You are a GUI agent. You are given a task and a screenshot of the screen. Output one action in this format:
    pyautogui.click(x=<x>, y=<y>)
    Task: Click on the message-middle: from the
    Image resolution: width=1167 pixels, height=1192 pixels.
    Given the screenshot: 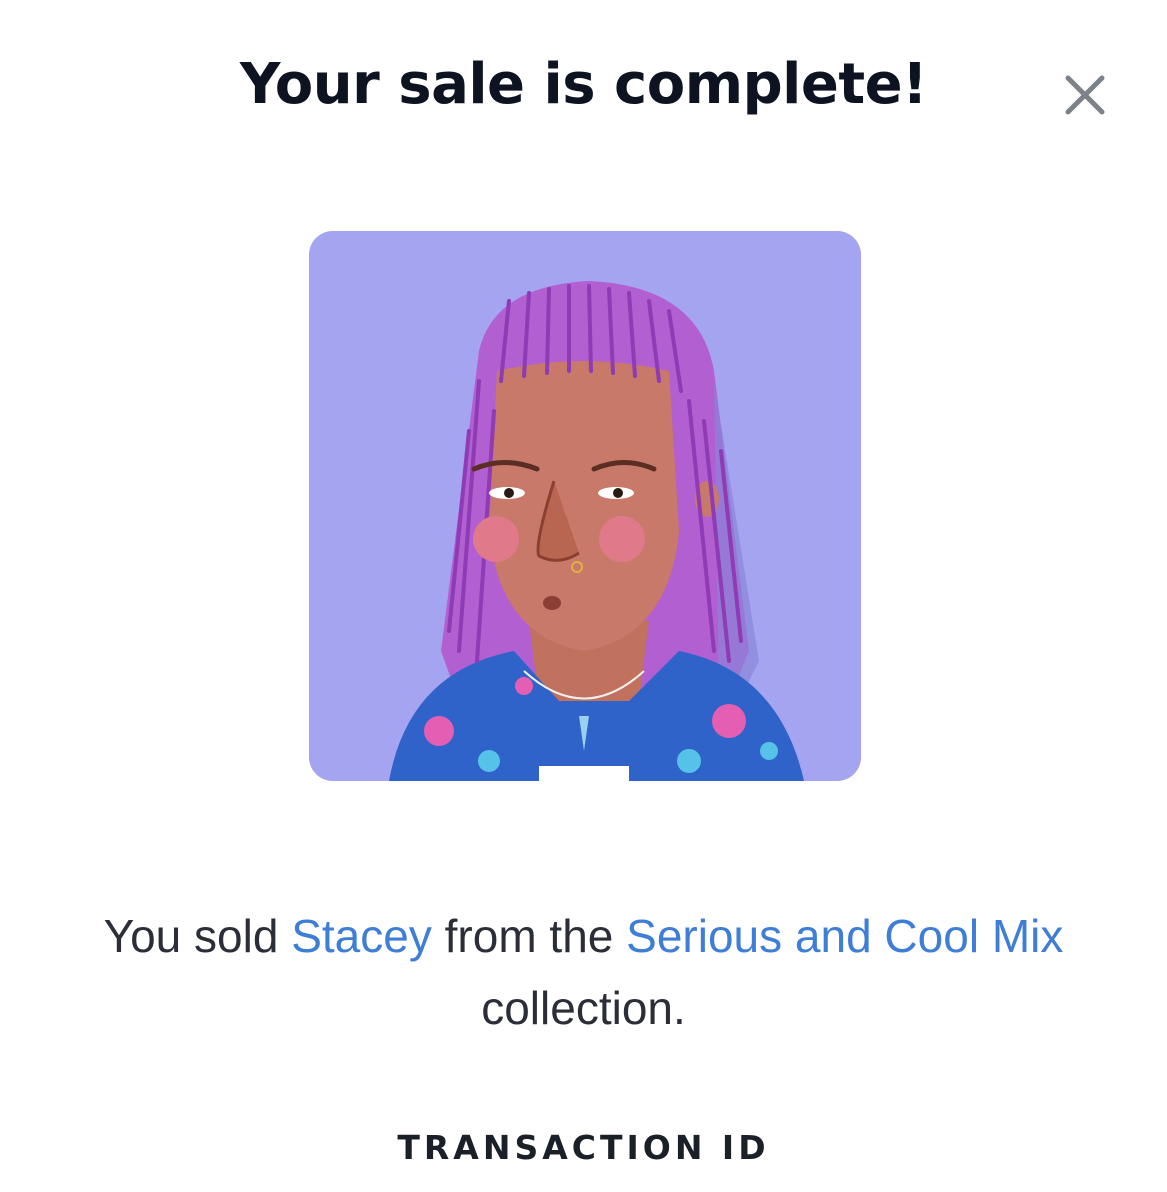 What is the action you would take?
    pyautogui.click(x=529, y=936)
    